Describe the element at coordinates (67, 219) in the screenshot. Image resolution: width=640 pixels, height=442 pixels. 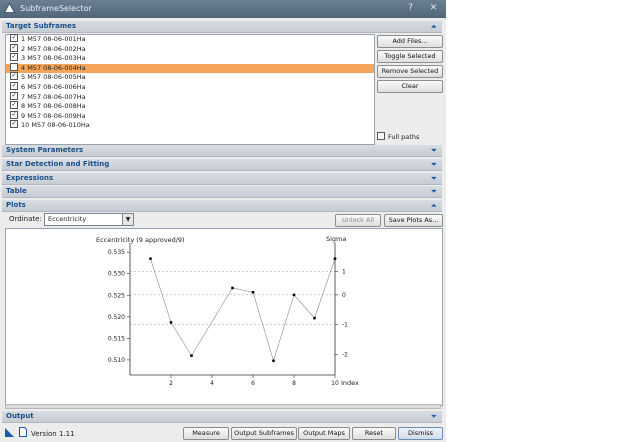
I see `ordinate-value: Eccentricity` at that location.